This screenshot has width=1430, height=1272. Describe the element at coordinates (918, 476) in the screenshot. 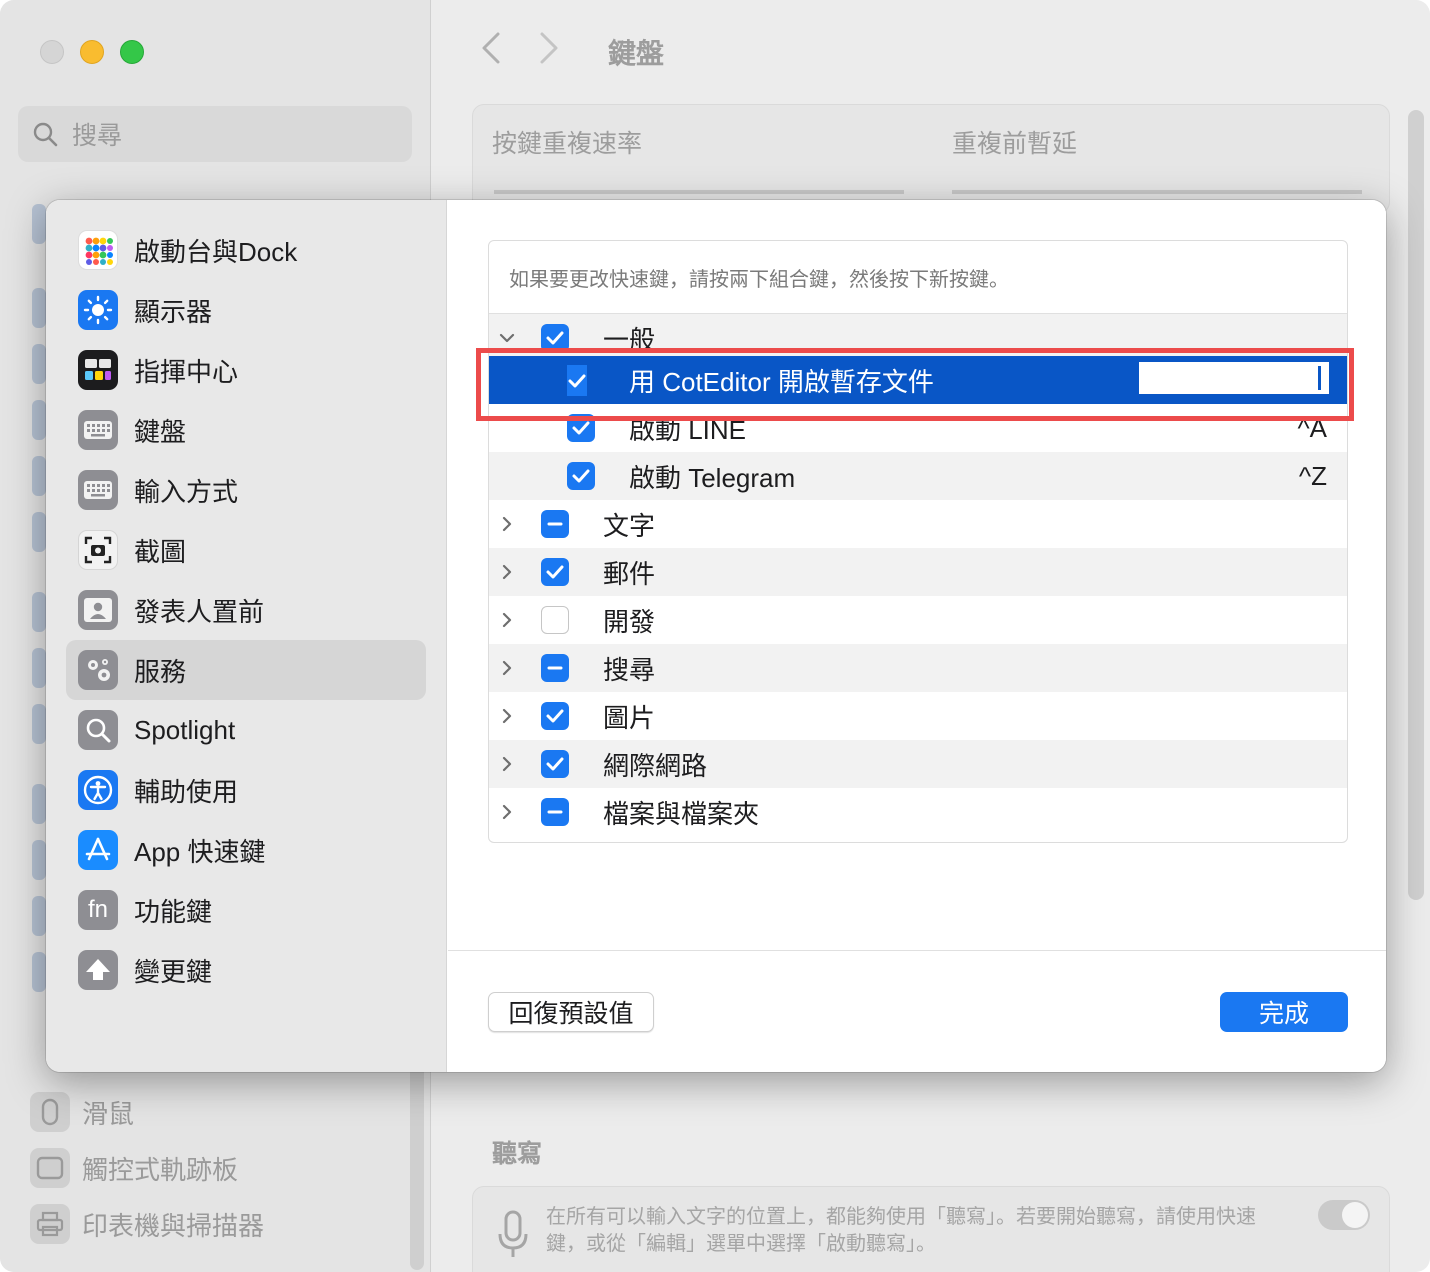

I see `shortcut-row-telegram: 啟動 Telegram ^Z` at that location.